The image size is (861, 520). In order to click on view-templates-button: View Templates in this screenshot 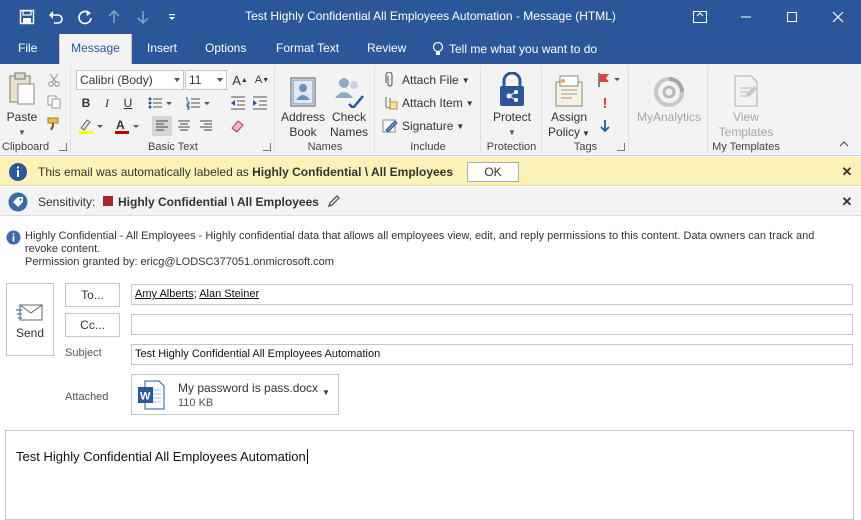, I will do `click(746, 105)`.